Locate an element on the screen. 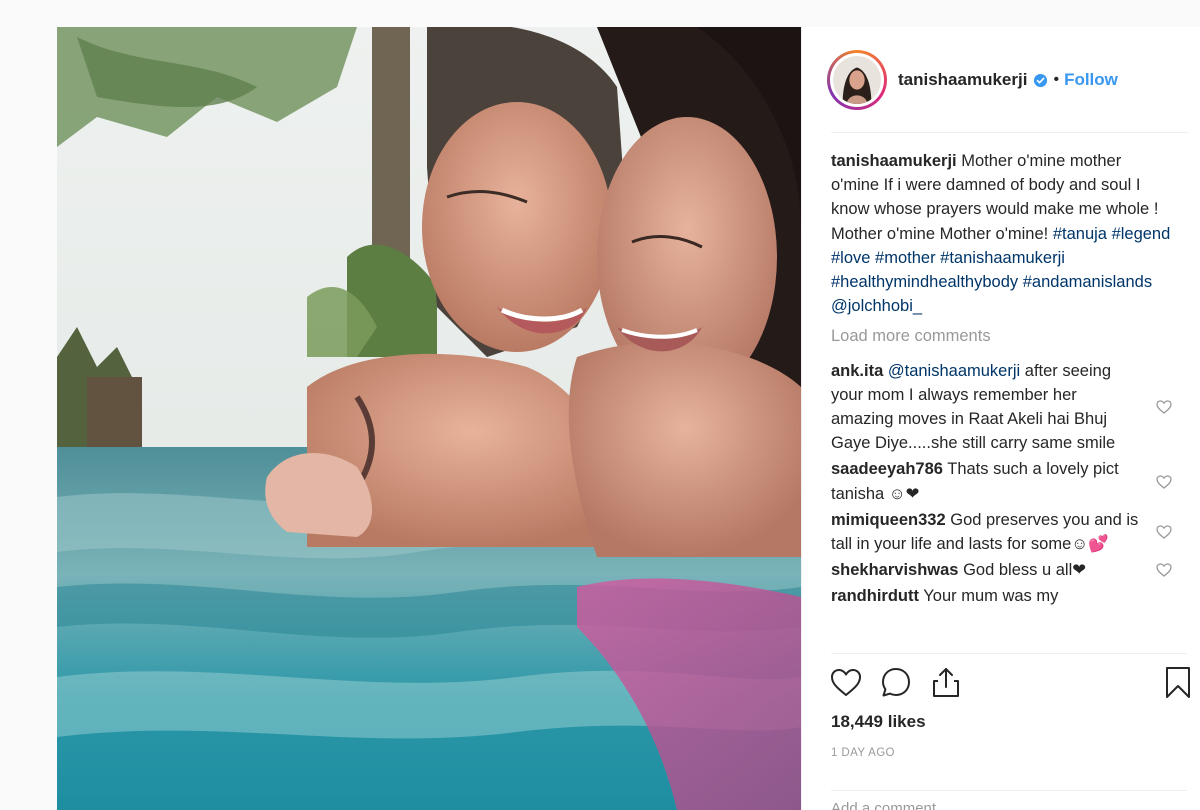 The image size is (1200, 810). like-button is located at coordinates (846, 683).